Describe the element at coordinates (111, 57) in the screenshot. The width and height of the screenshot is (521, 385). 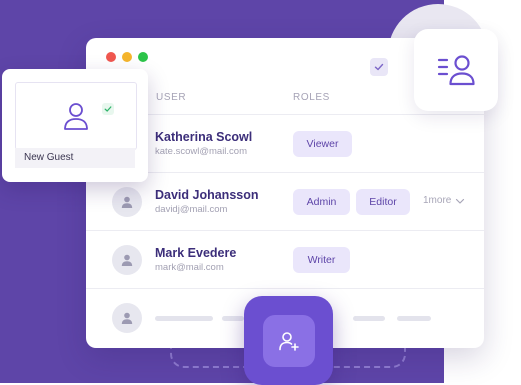
I see `close-window-dot` at that location.